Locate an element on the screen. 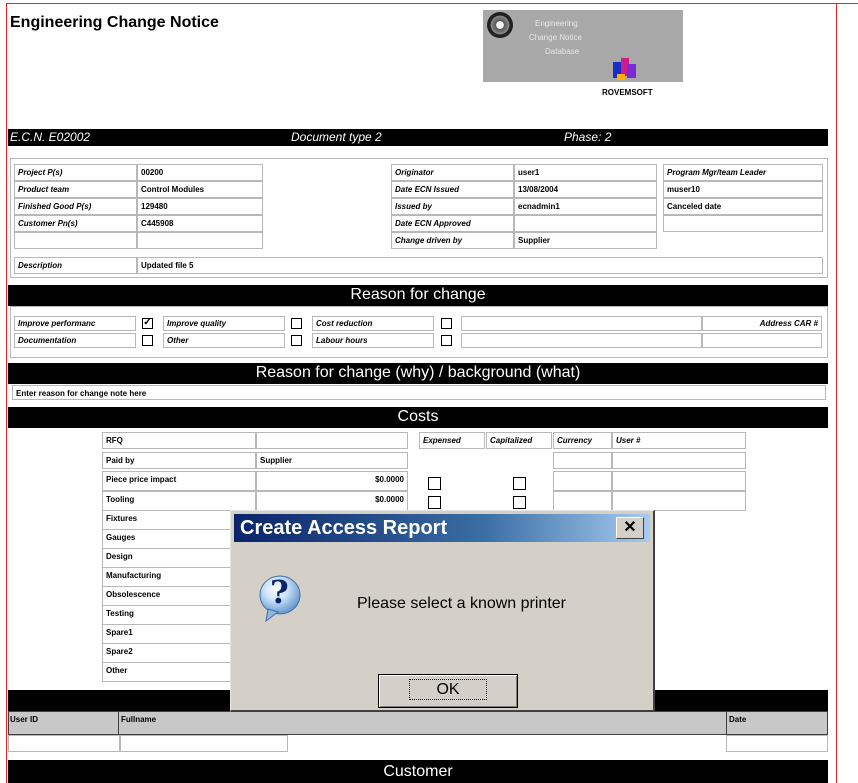 This screenshot has height=783, width=858. program-manager-label: Program Mgr/team Leader is located at coordinates (743, 172).